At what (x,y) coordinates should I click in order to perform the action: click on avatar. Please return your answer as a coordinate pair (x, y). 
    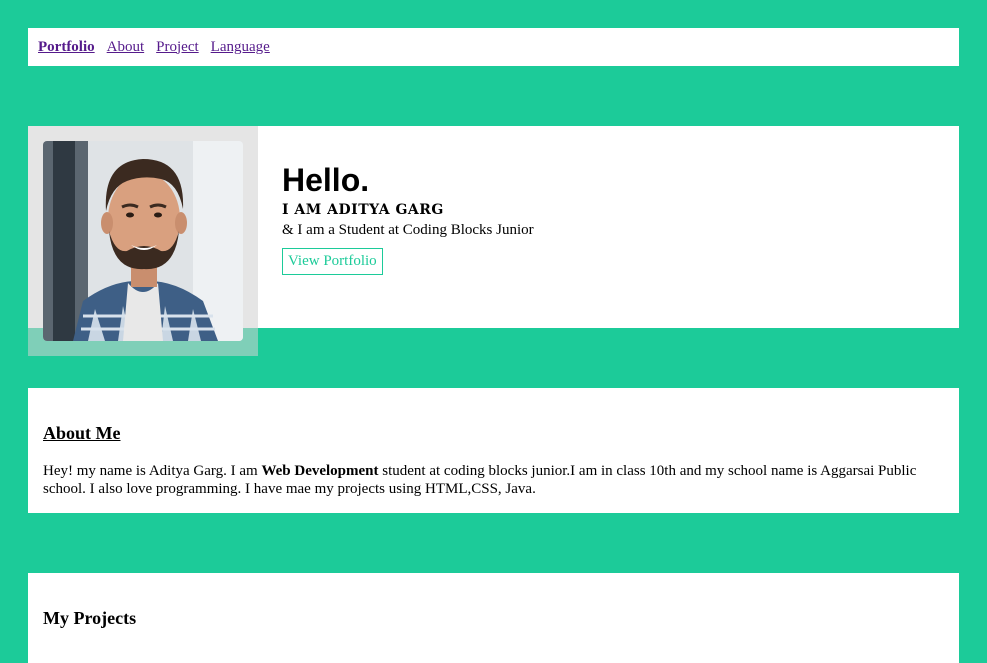
    Looking at the image, I should click on (143, 241).